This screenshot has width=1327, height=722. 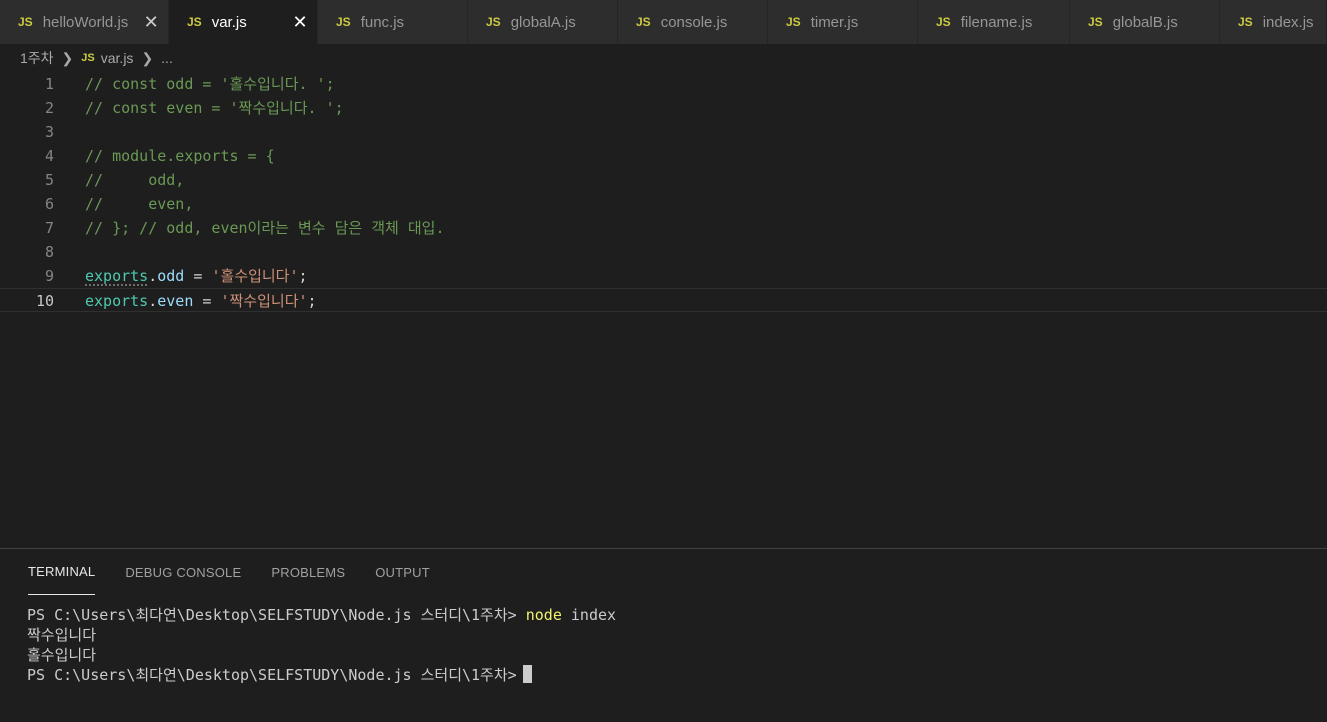 I want to click on tab-label: globalA.js, so click(x=543, y=22).